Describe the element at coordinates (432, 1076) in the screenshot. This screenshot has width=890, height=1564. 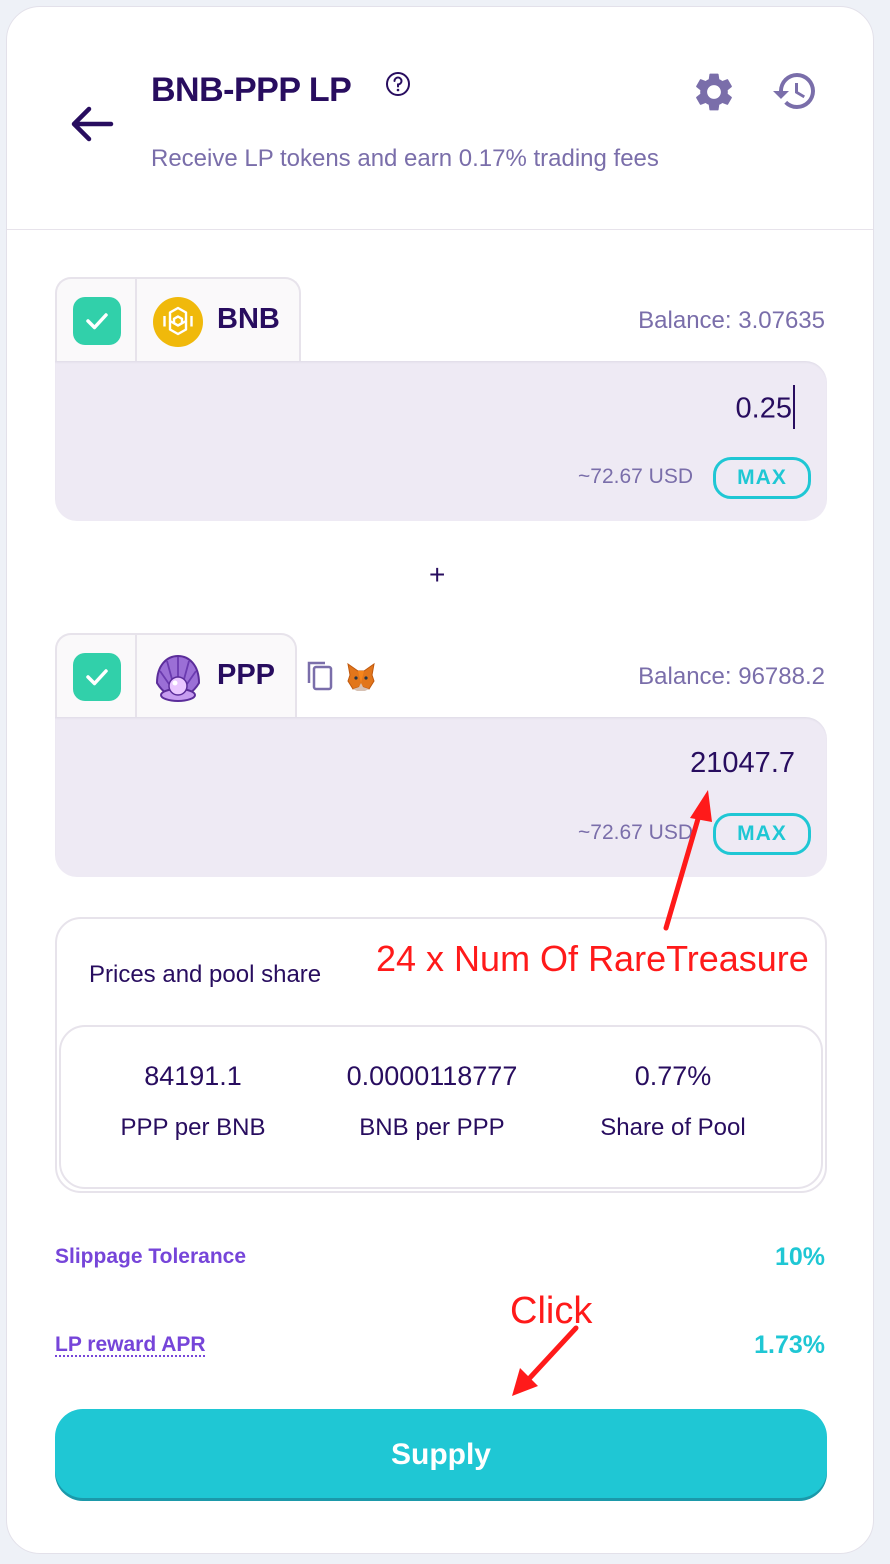
I see `stat-value: 0.0000118777` at that location.